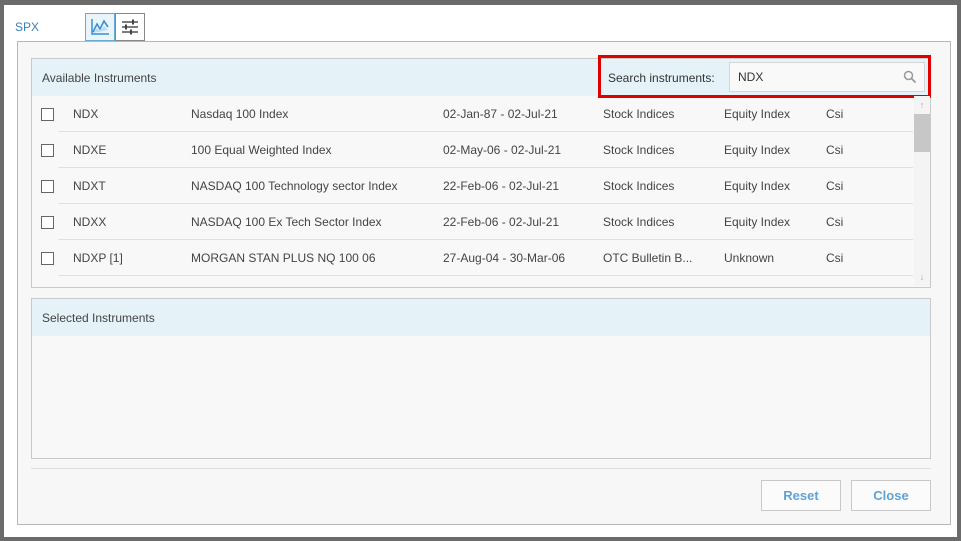 The width and height of the screenshot is (961, 541). I want to click on cell-symbol: NDXE, so click(90, 150).